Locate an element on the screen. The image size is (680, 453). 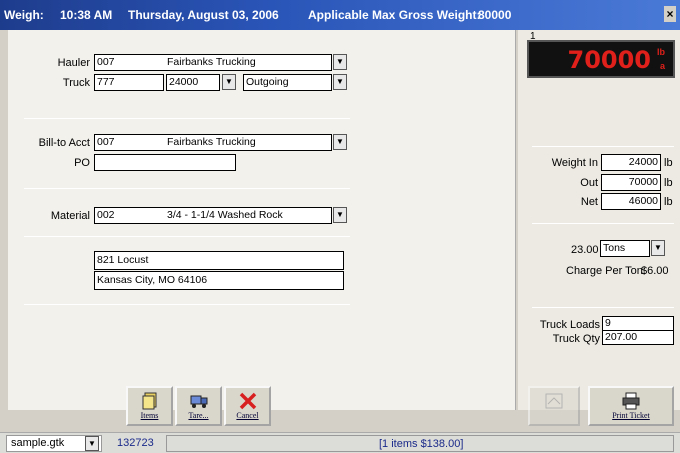
truck-qty-label: Truck Qty is located at coordinates (576, 339).